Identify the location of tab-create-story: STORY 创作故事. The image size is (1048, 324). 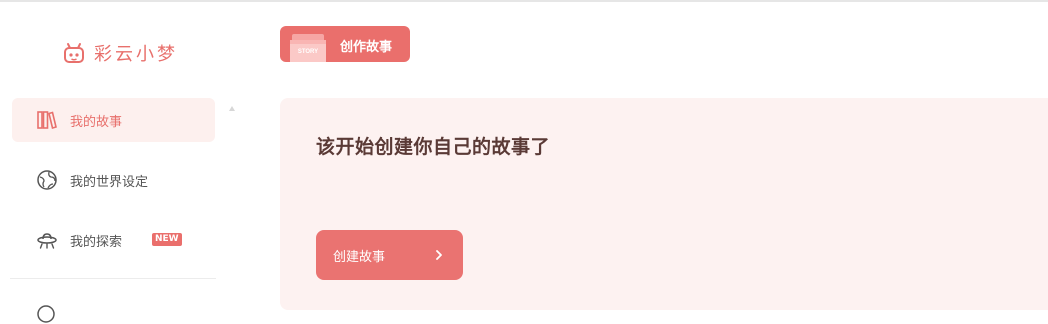
(345, 44).